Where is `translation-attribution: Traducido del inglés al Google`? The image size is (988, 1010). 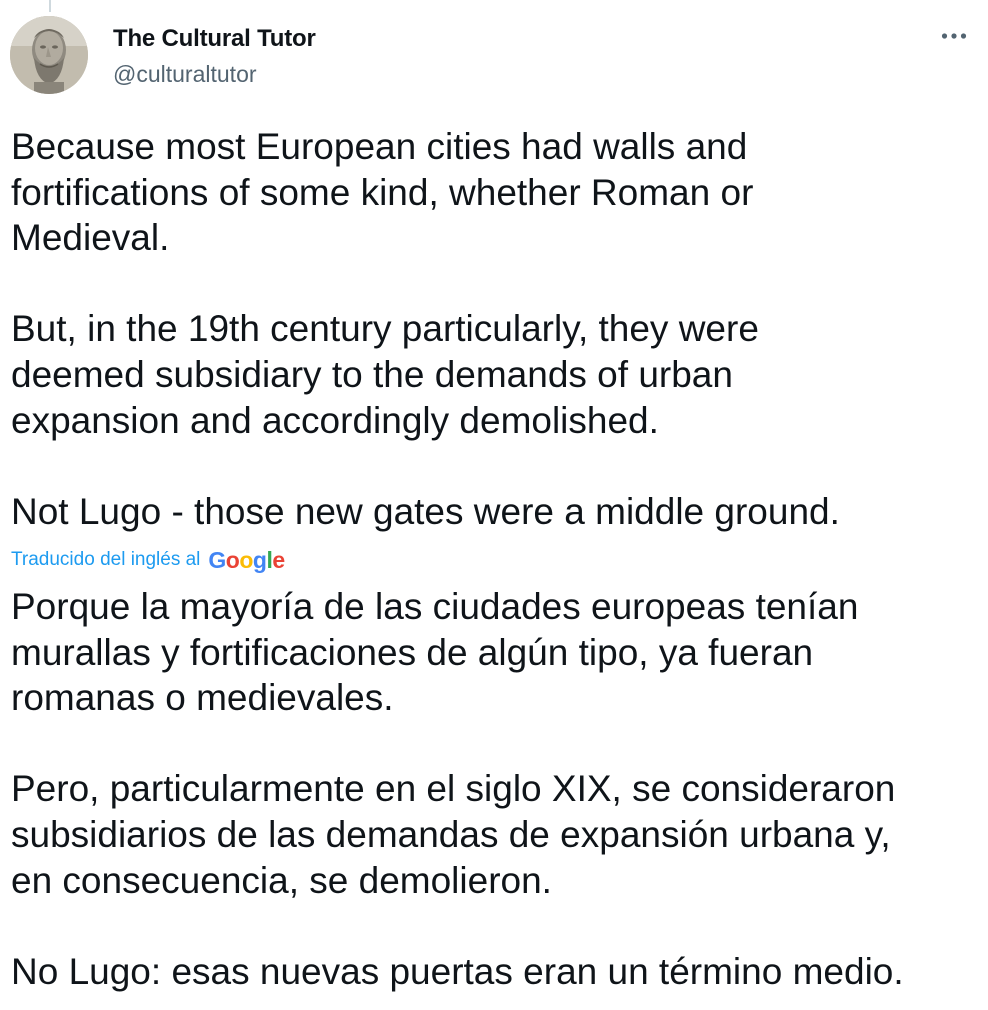
translation-attribution: Traducido del inglés al Google is located at coordinates (148, 560).